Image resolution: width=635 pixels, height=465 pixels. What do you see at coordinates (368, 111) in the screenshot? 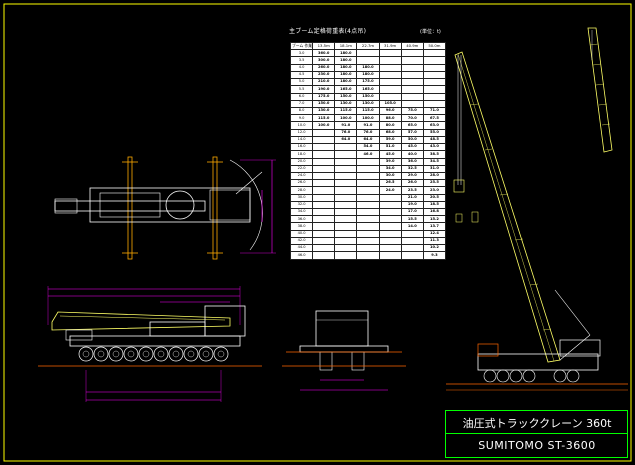
I see `load-table-row: 8.0 130.0 115.0 115.0 96.0 75.0 71.0` at bounding box center [368, 111].